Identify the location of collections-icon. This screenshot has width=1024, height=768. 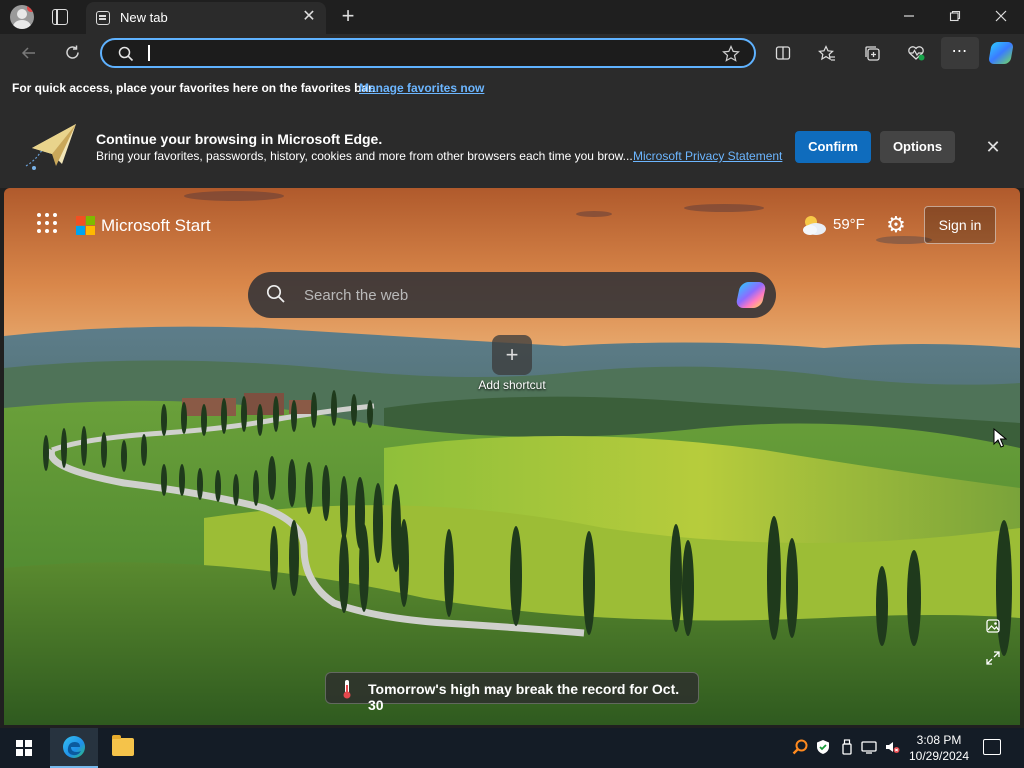
(872, 53).